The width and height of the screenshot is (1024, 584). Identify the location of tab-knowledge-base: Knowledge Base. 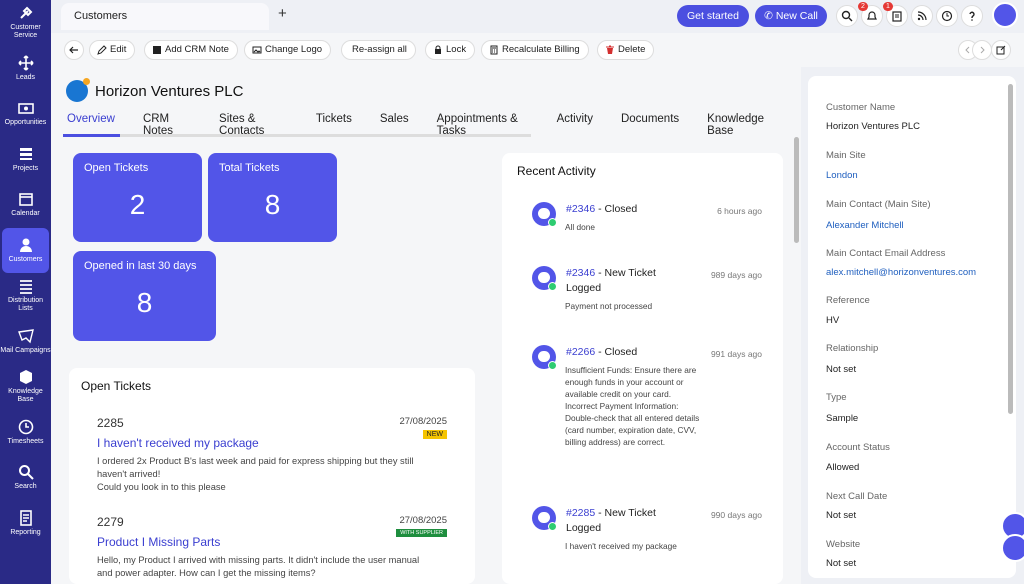
(742, 128).